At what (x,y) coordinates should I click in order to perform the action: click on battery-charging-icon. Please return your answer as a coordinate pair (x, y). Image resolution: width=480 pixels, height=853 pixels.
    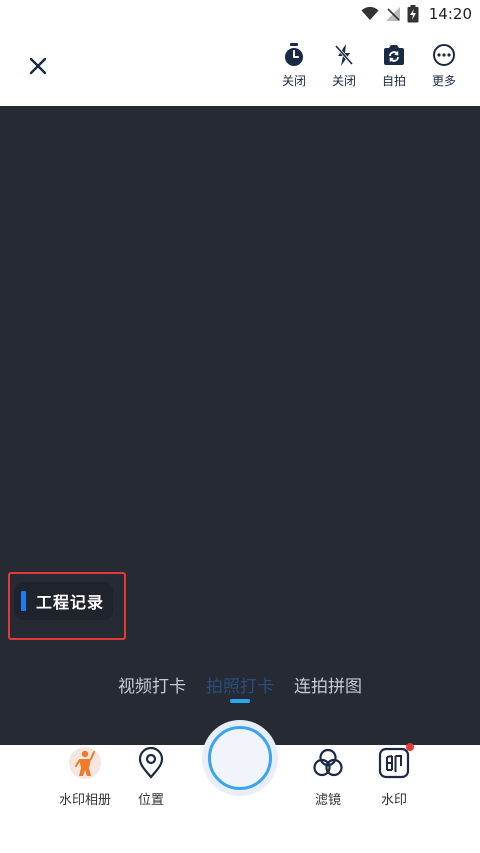
    Looking at the image, I should click on (413, 14).